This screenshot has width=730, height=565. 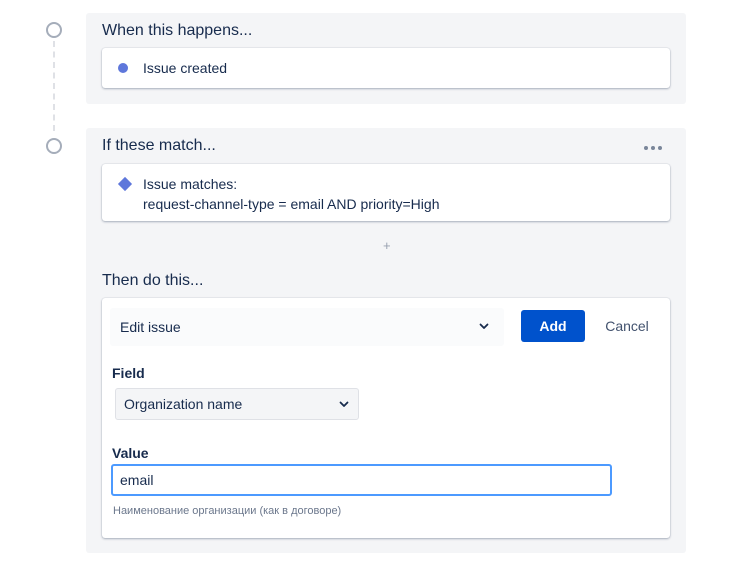 What do you see at coordinates (386, 68) in the screenshot?
I see `trigger-item-card: Issue created` at bounding box center [386, 68].